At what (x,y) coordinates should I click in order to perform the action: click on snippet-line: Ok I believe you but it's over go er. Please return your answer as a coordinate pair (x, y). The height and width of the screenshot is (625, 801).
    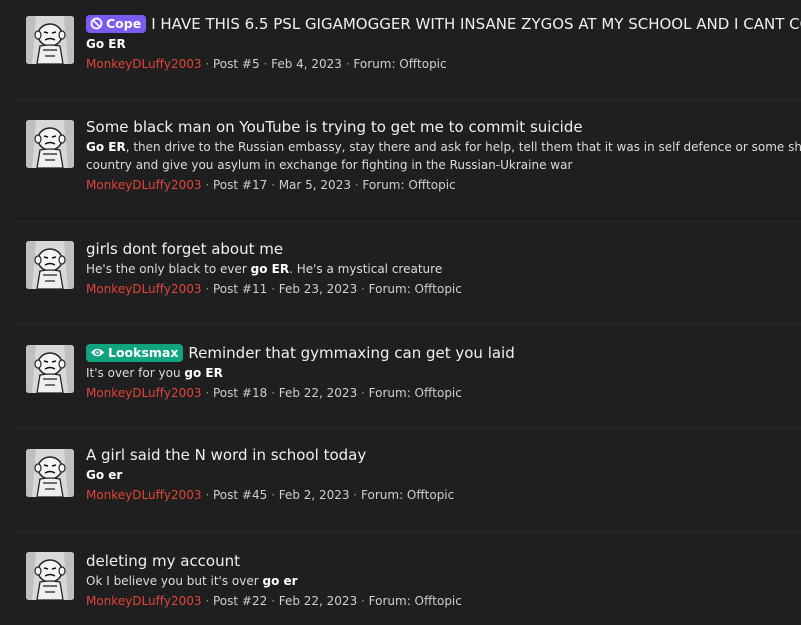
    Looking at the image, I should click on (443, 581).